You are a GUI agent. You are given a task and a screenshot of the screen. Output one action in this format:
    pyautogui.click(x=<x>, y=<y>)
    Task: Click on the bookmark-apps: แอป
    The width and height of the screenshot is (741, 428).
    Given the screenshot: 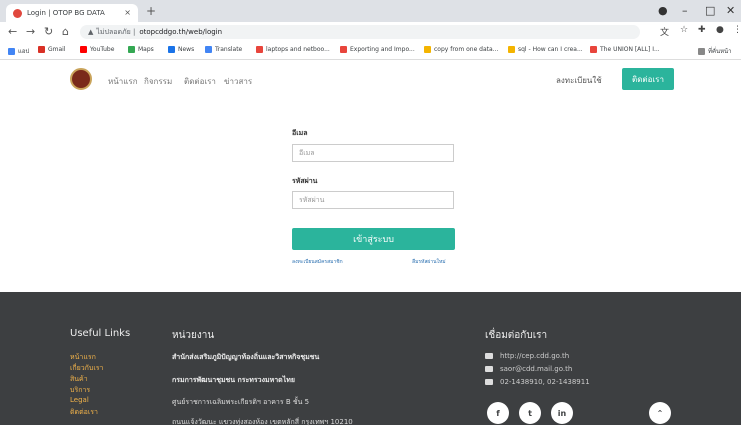 What is the action you would take?
    pyautogui.click(x=18, y=51)
    